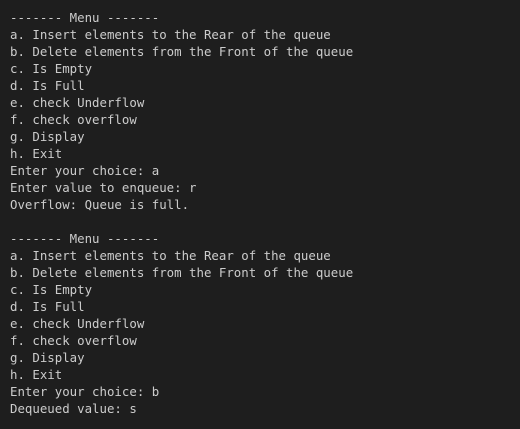 This screenshot has width=520, height=429. I want to click on menu-header-1: ------- Menu -------, so click(85, 17).